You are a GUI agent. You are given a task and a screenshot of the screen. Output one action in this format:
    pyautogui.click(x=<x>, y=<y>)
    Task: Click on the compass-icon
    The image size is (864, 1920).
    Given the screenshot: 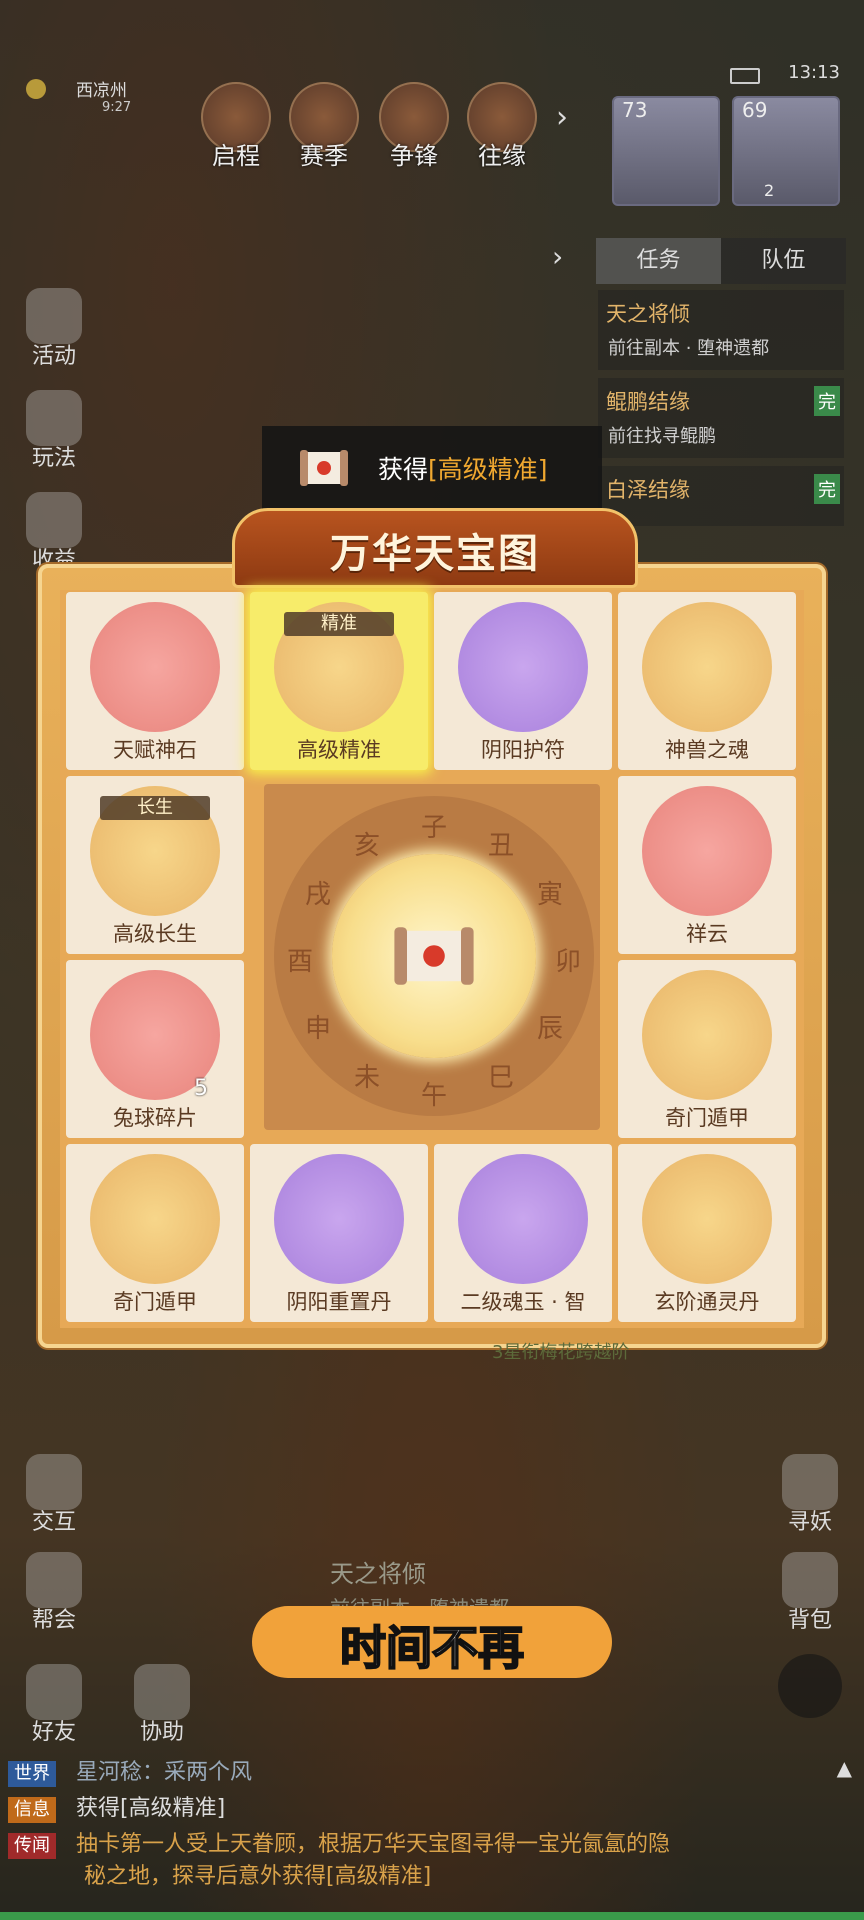 What is the action you would take?
    pyautogui.click(x=36, y=89)
    